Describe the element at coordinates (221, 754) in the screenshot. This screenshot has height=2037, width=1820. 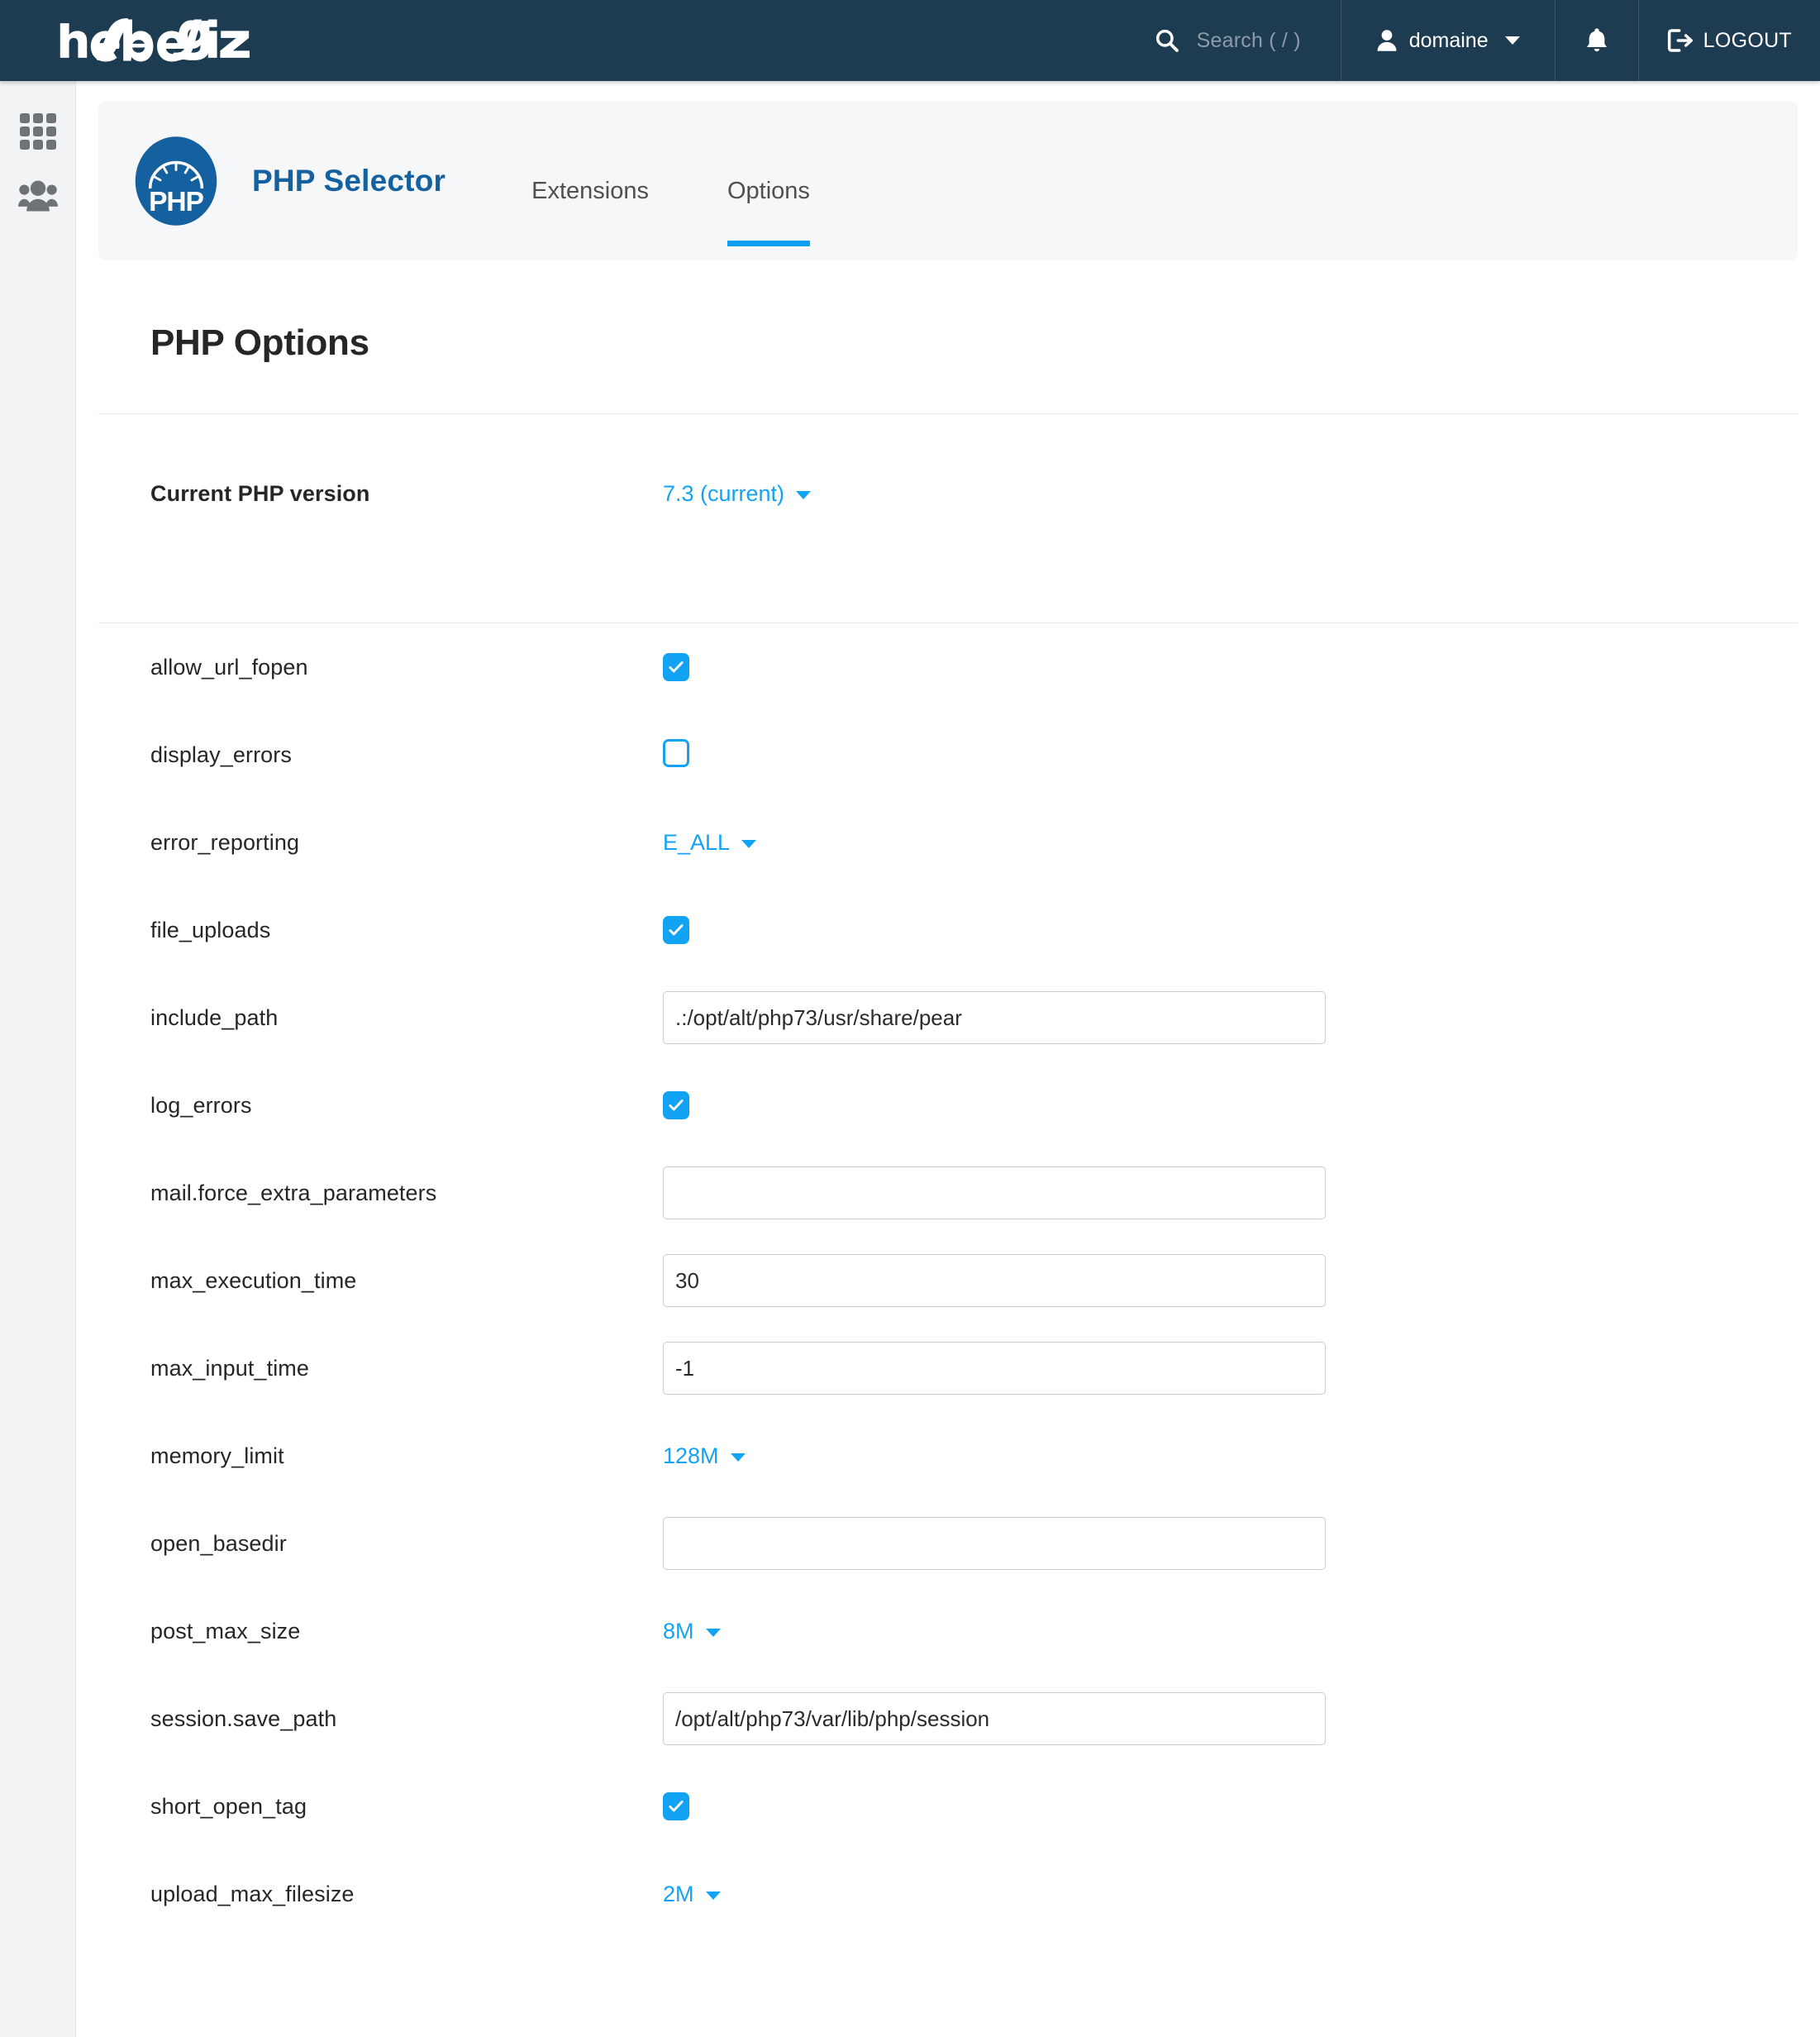
I see `option-label: display_errors` at that location.